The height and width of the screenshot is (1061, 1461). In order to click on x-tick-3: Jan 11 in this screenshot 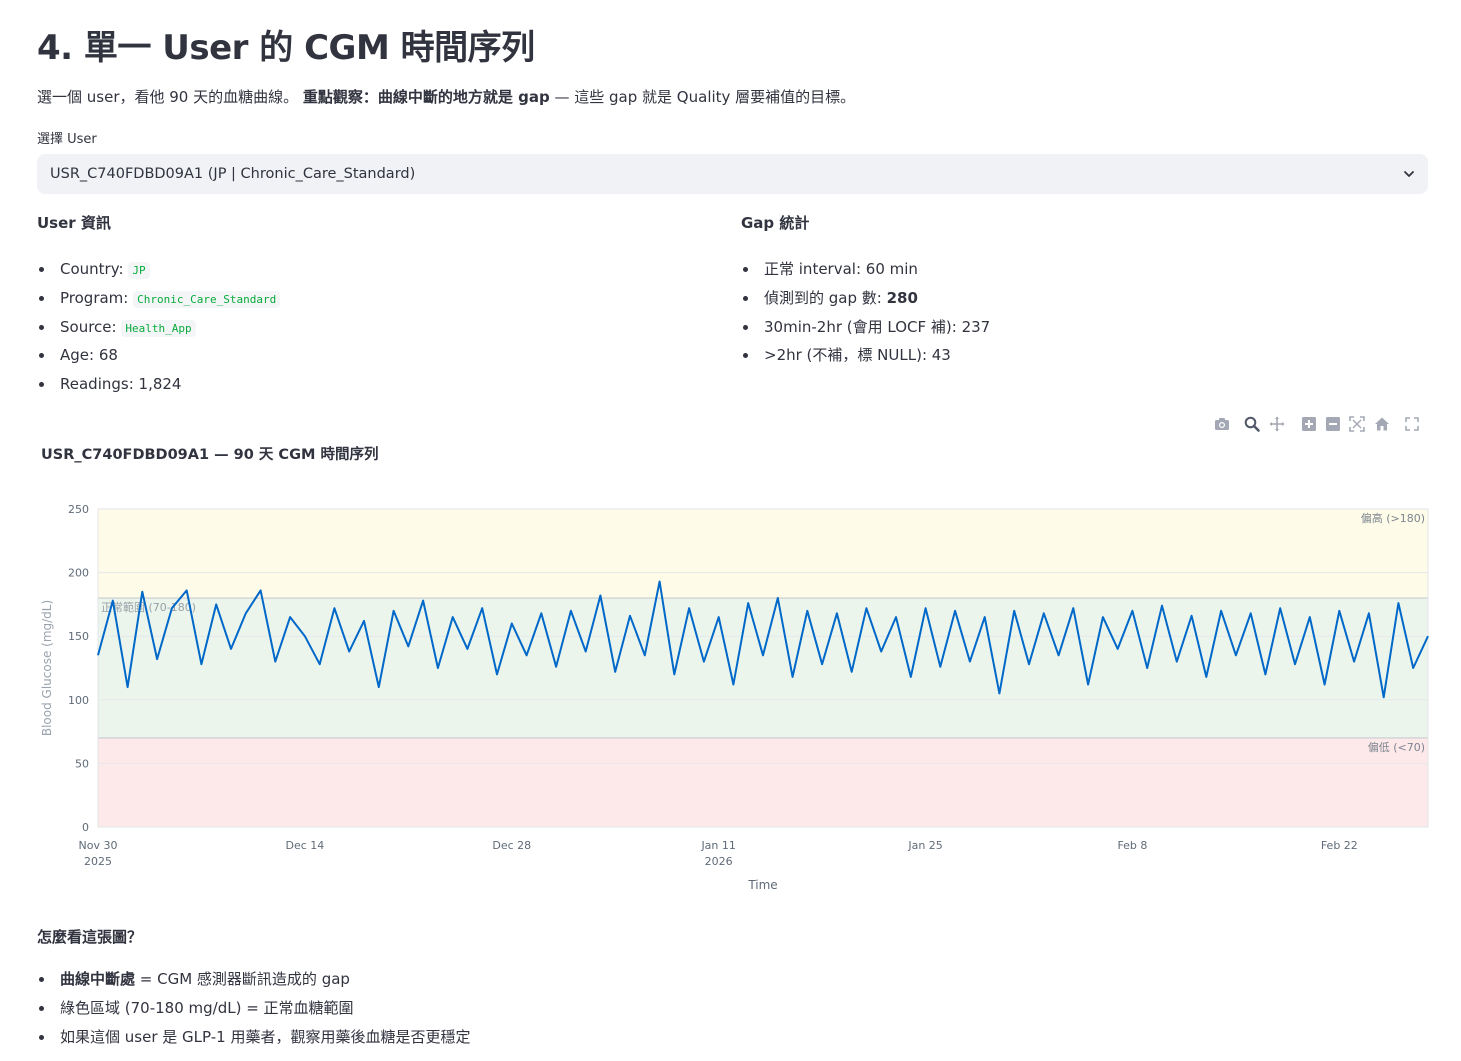, I will do `click(717, 845)`.